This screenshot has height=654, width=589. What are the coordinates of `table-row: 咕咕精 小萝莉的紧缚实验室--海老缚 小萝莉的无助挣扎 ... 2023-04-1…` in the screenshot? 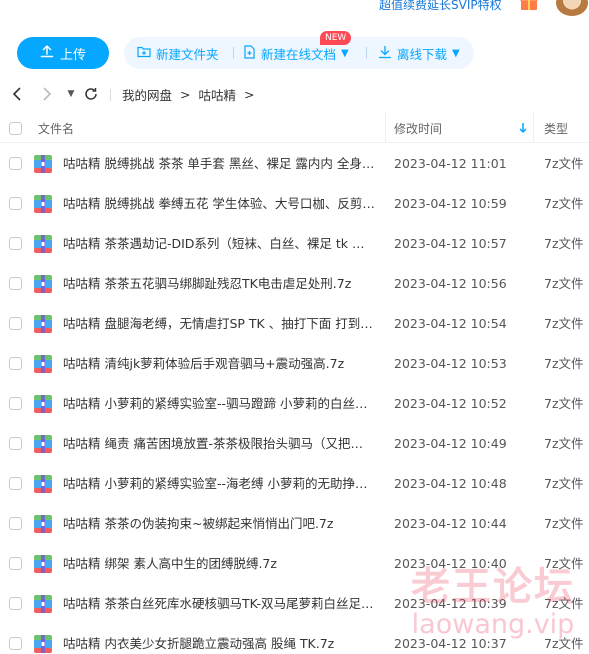 It's located at (294, 484).